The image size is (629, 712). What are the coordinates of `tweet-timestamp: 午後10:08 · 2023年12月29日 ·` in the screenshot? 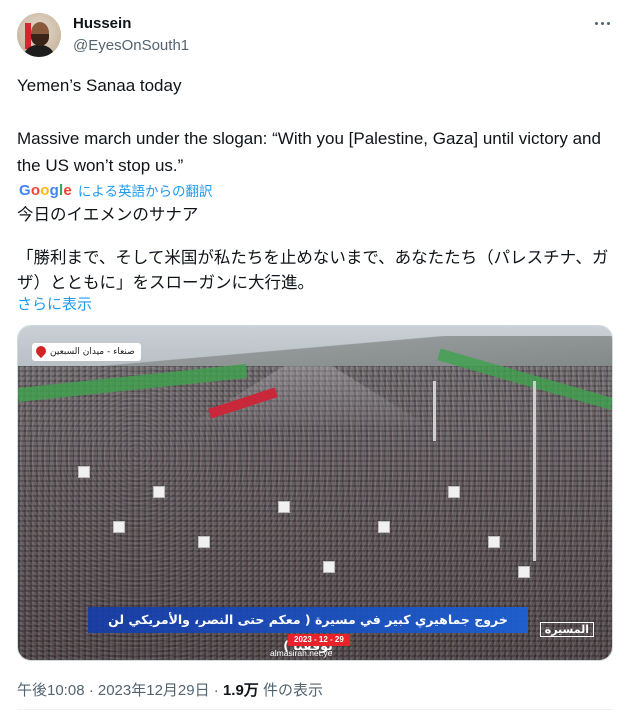 It's located at (120, 690).